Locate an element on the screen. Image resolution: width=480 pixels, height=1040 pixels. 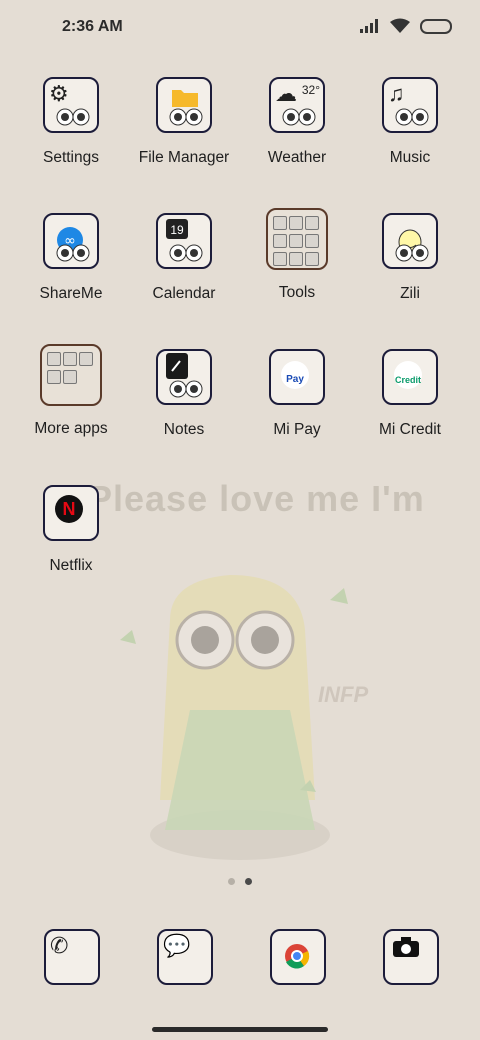
dock-messages: 💬 is located at coordinates (185, 957).